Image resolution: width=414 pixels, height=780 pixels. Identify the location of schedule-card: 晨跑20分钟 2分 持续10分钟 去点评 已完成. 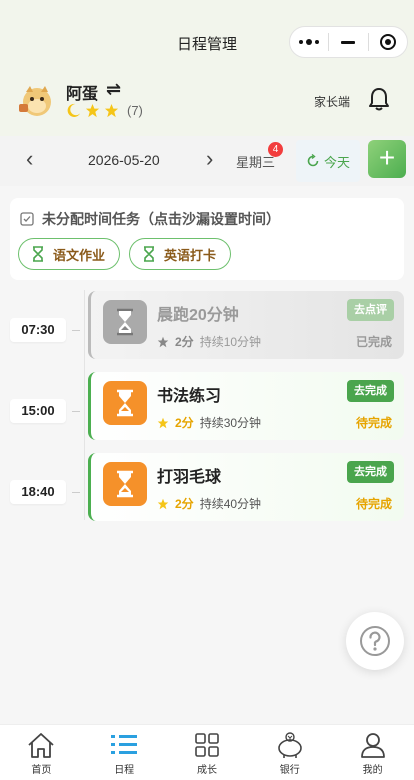
(246, 325).